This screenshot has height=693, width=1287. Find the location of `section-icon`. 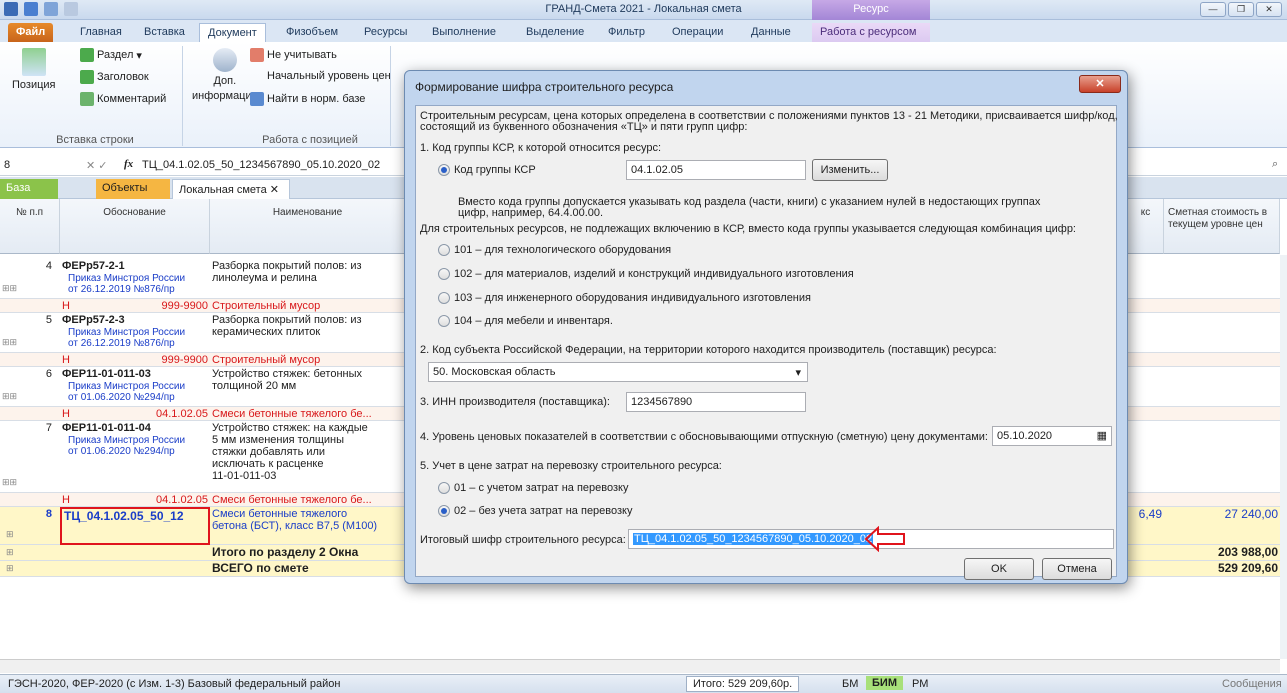

section-icon is located at coordinates (87, 55).